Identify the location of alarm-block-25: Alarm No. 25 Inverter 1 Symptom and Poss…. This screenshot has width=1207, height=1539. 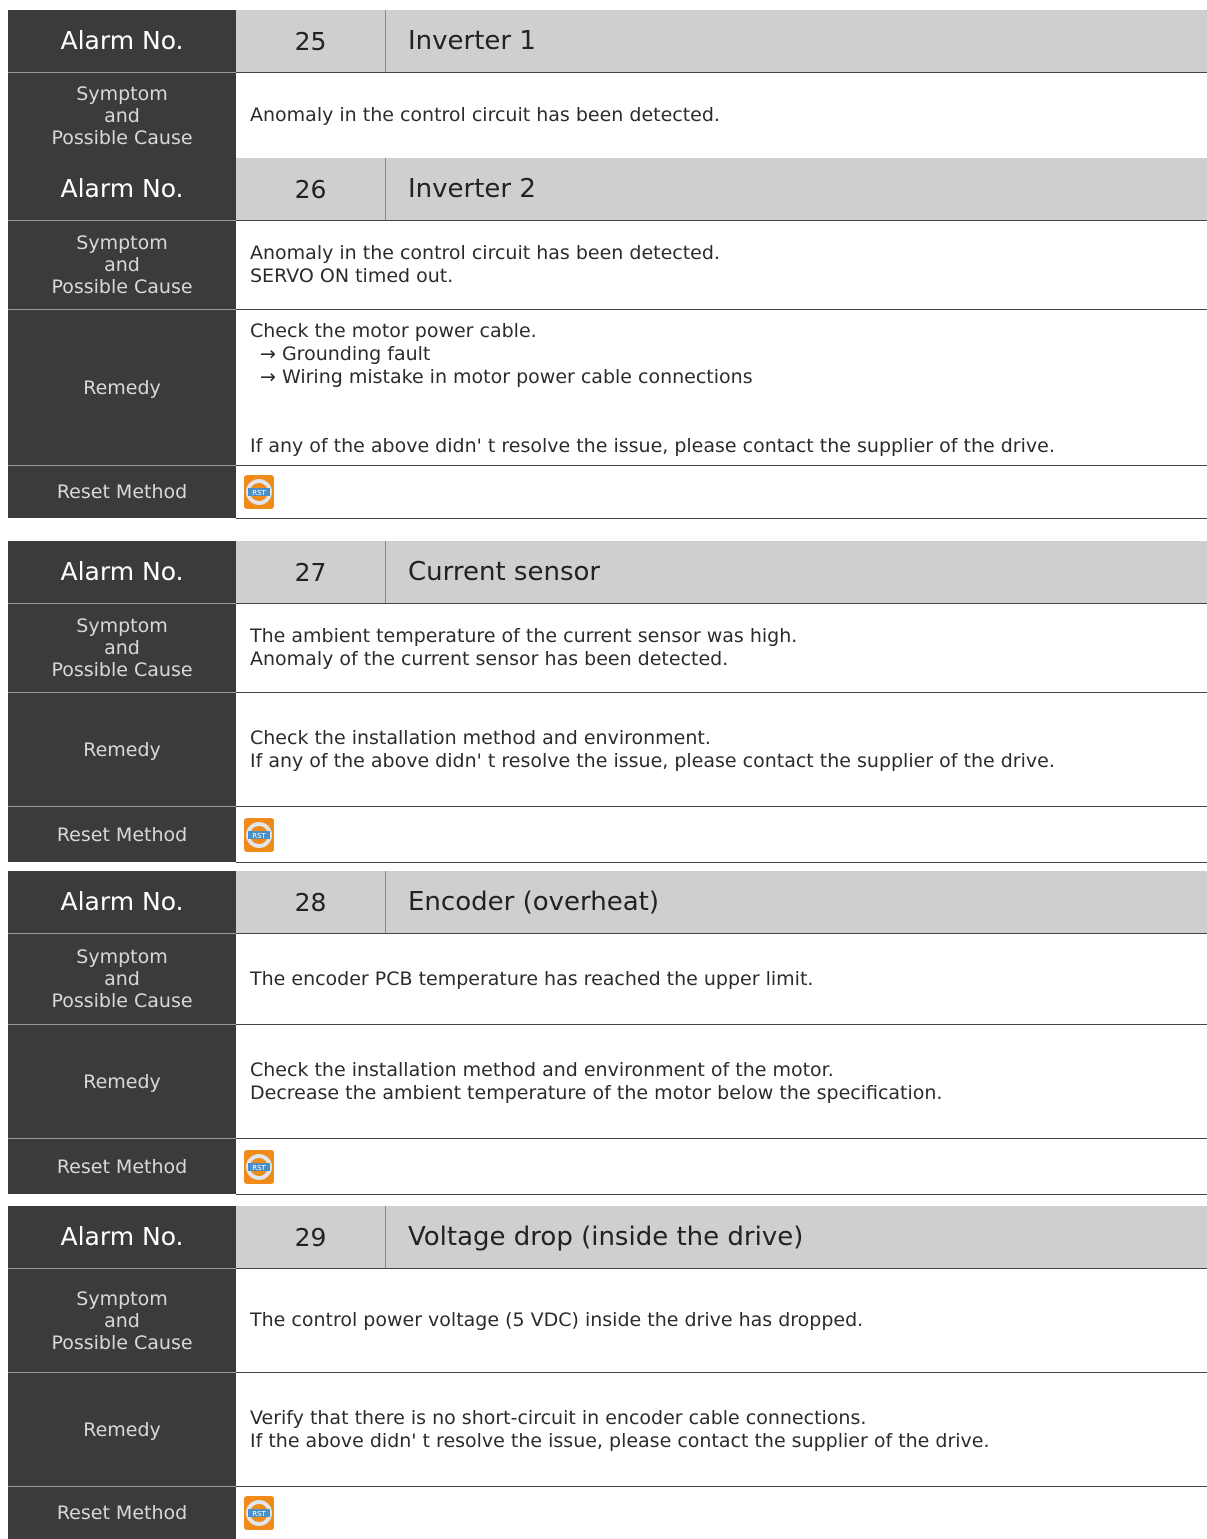
(607, 84).